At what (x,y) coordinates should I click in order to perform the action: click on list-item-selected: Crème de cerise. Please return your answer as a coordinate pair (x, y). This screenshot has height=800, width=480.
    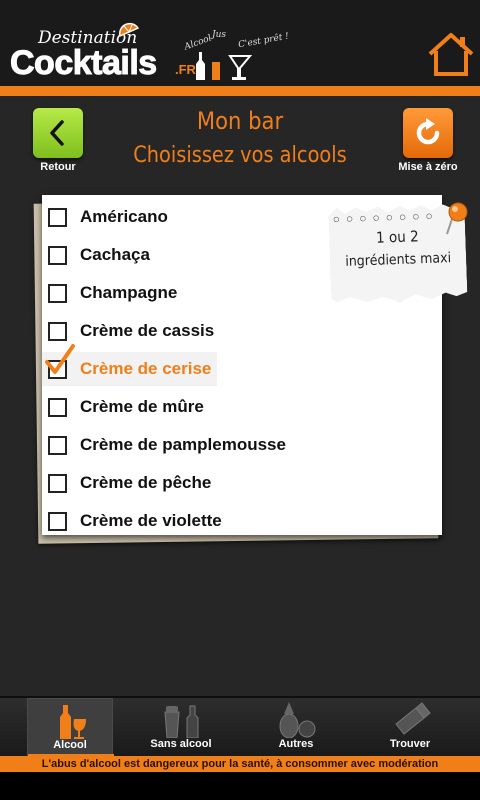
    Looking at the image, I should click on (129, 365).